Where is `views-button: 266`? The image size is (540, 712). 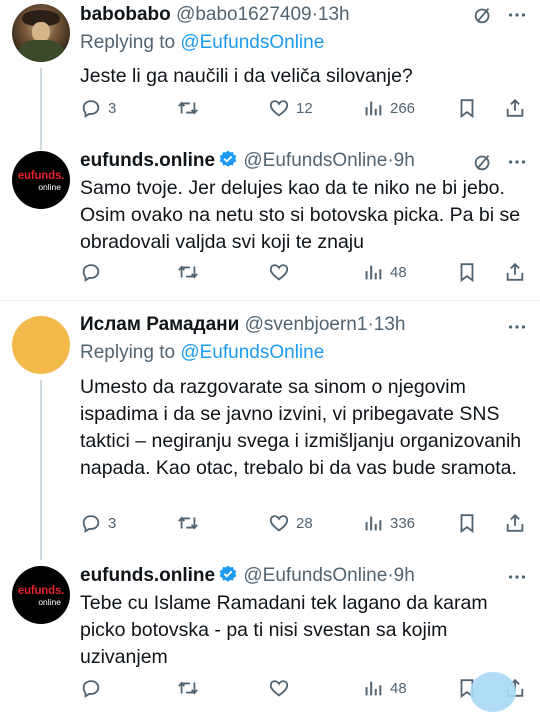 views-button: 266 is located at coordinates (388, 108).